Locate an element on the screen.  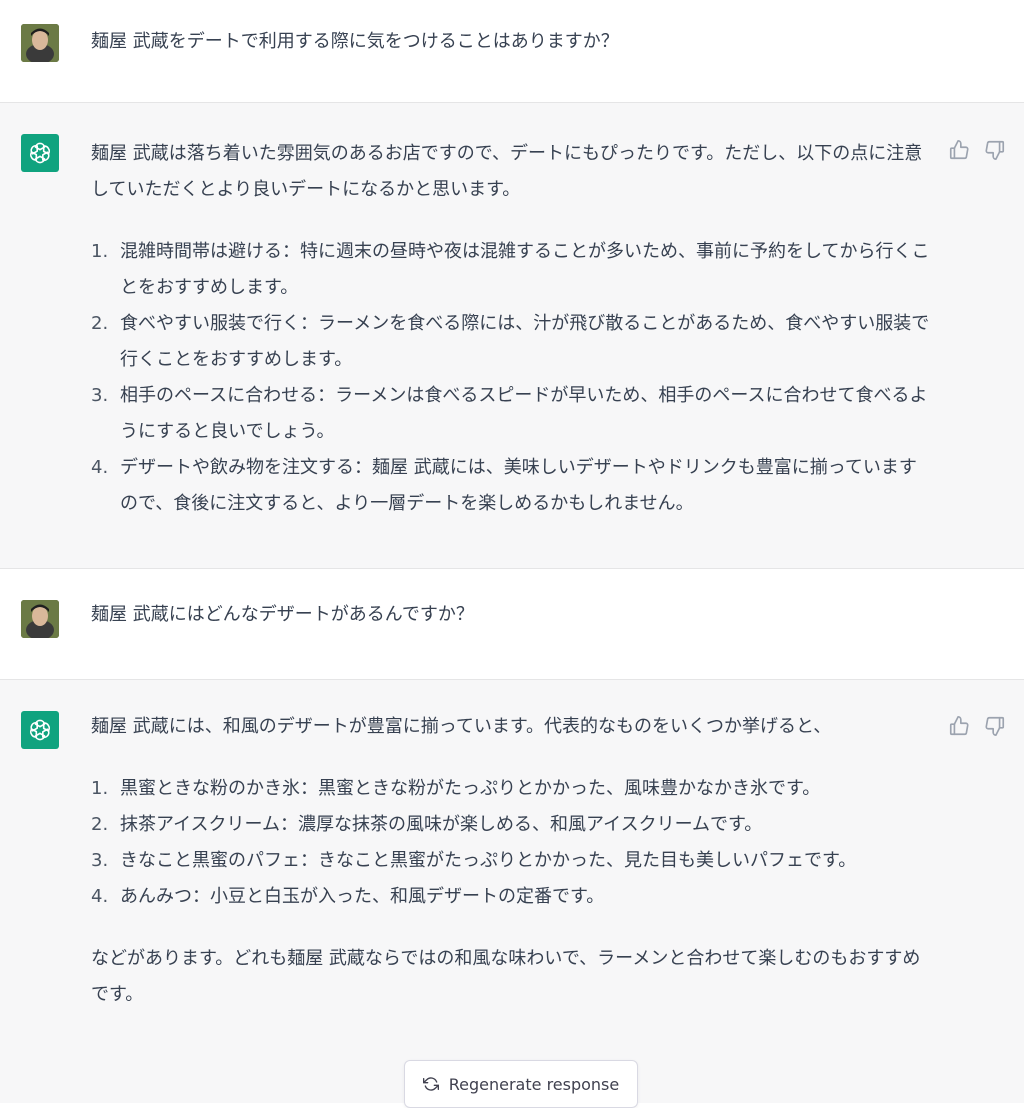
user-message-row: 麺屋 武蔵にはどんなデザートがあるんですか？ is located at coordinates (512, 624).